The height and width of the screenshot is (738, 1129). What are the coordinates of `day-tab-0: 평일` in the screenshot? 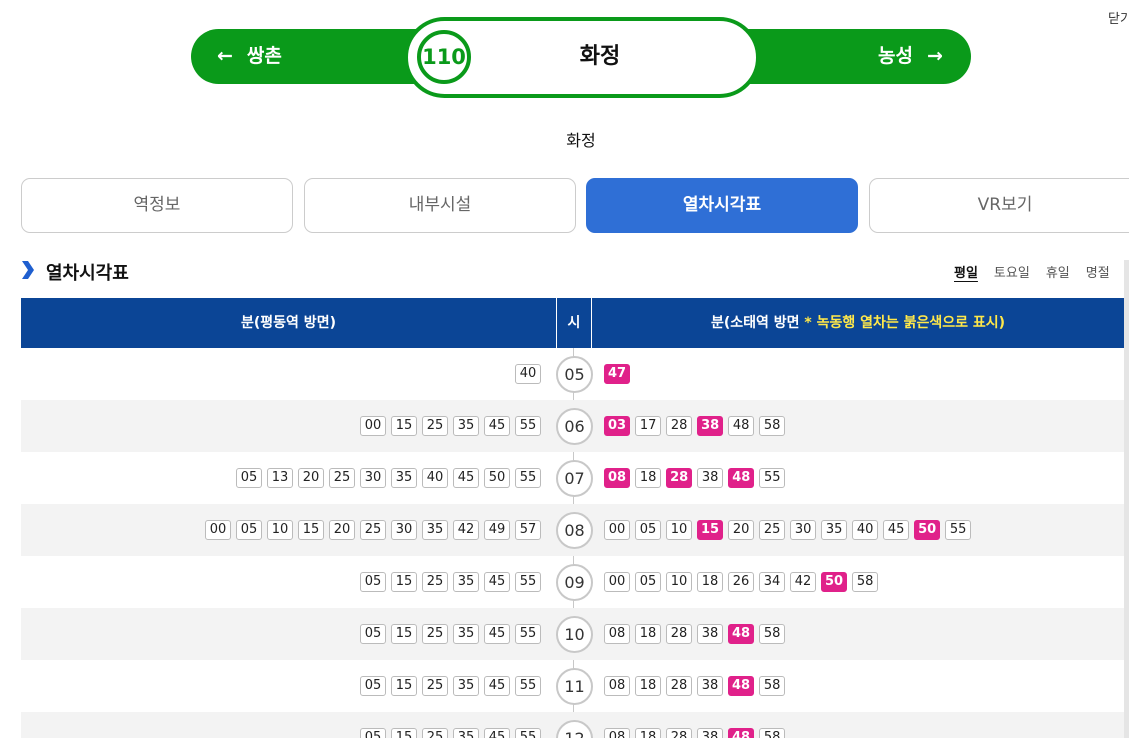 It's located at (966, 271).